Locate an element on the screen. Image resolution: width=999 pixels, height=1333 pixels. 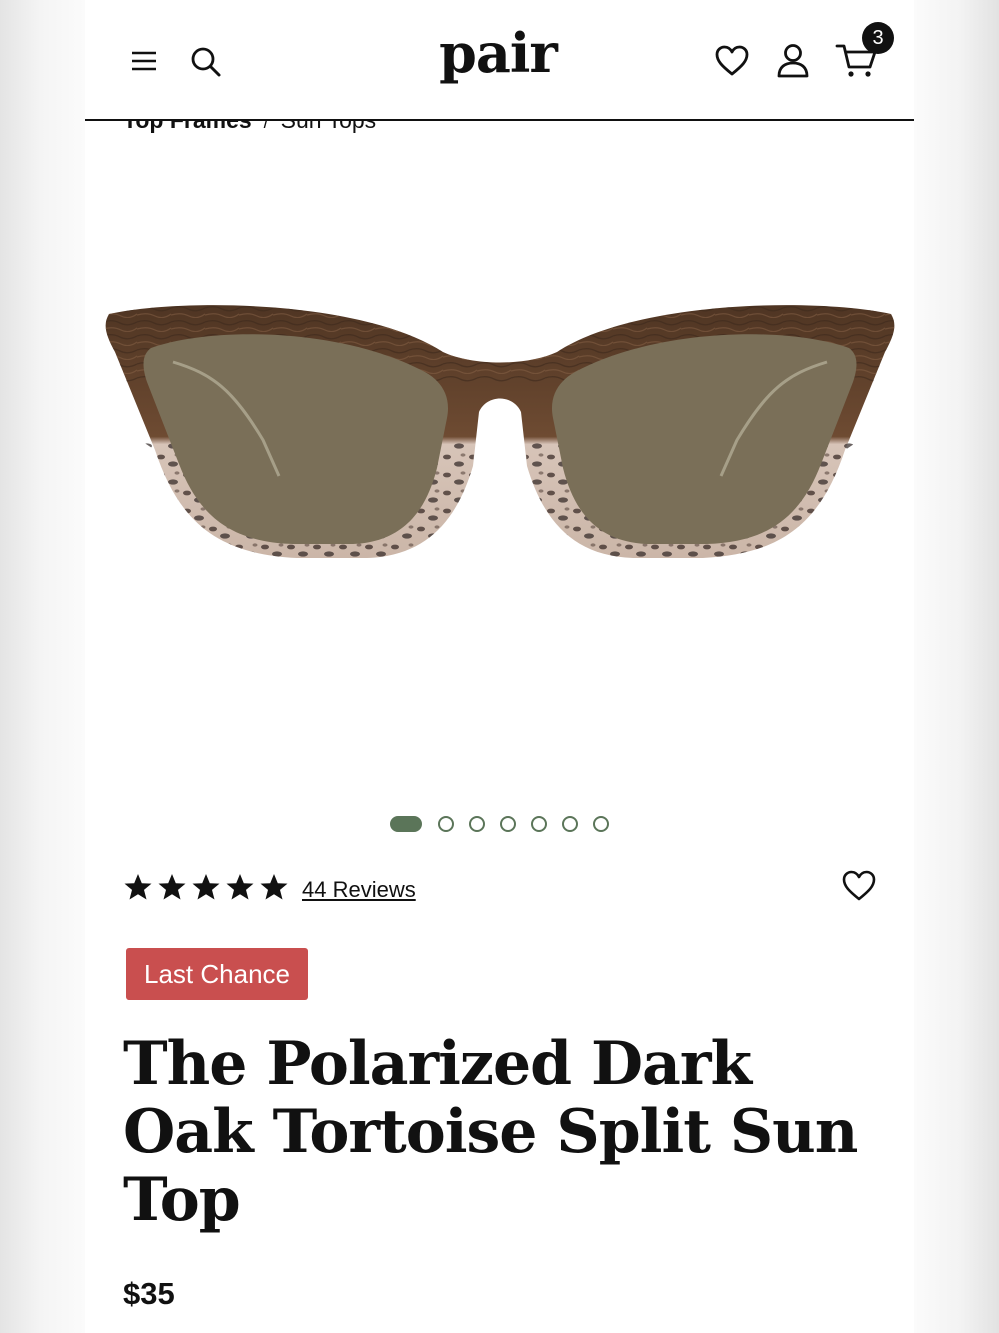
account-icon is located at coordinates (793, 61).